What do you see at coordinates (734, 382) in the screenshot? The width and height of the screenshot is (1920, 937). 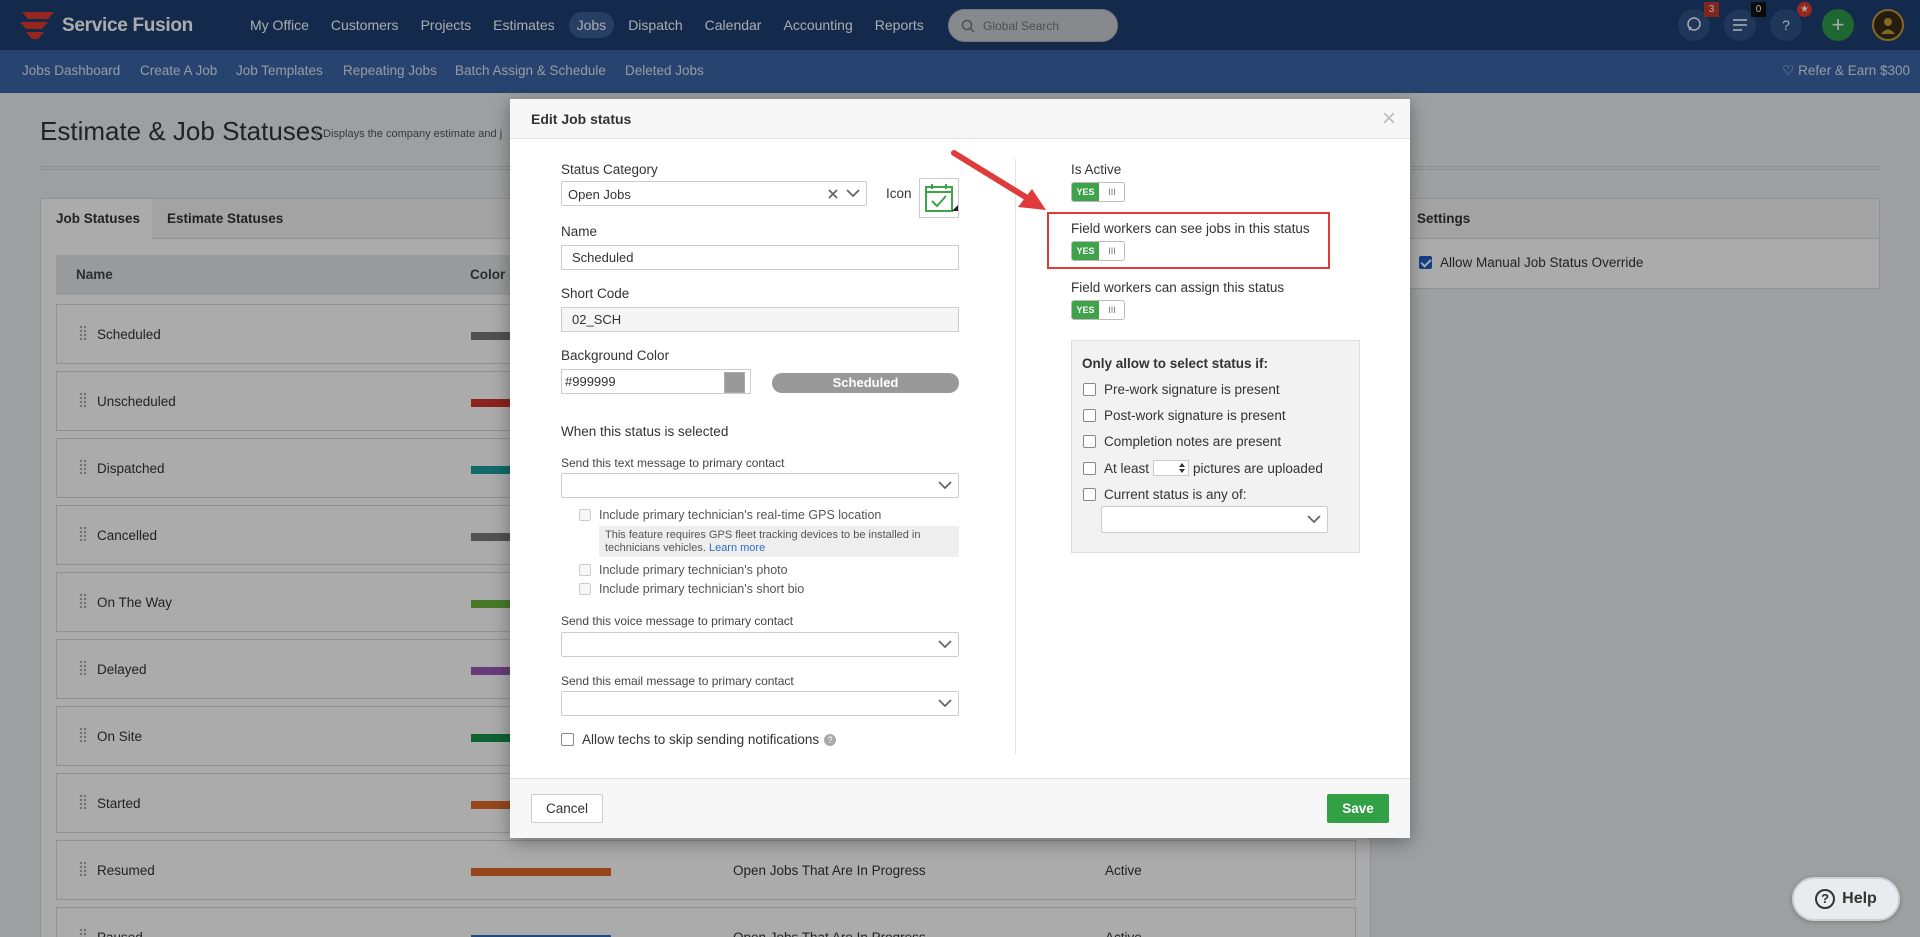 I see `color-picker-swatch` at bounding box center [734, 382].